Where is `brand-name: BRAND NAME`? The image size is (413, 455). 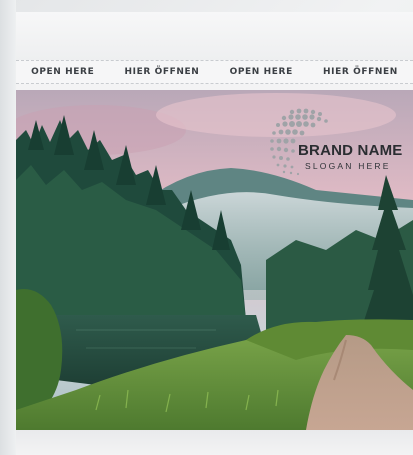 brand-name: BRAND NAME is located at coordinates (350, 150).